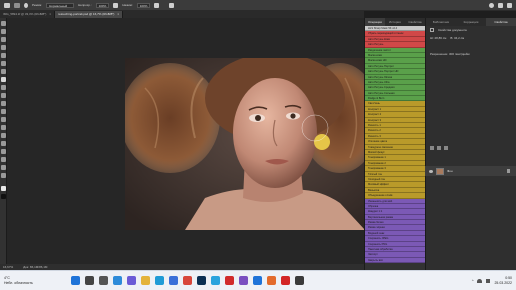  I want to click on tab-properties-small: Свойства, so click(415, 22).